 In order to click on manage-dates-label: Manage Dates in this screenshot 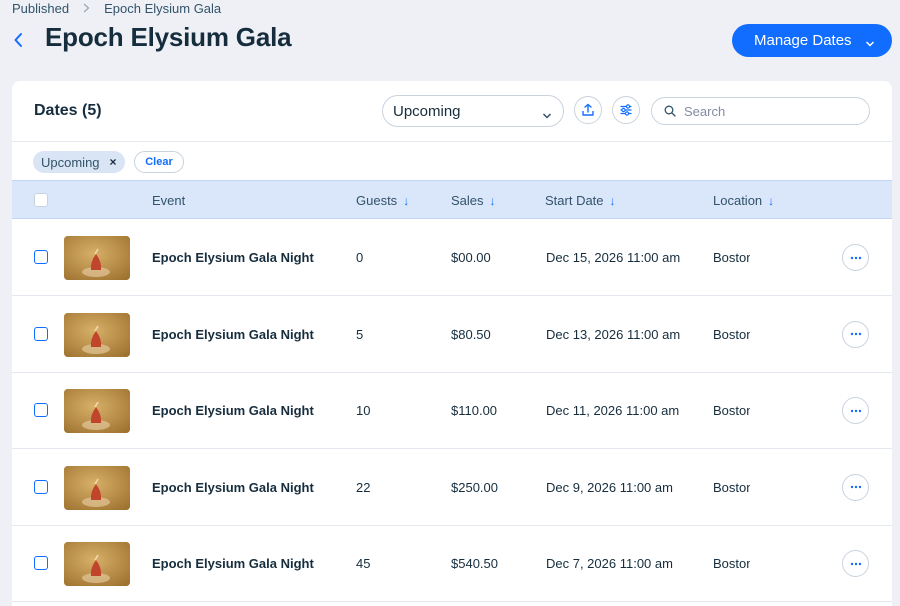, I will do `click(803, 40)`.